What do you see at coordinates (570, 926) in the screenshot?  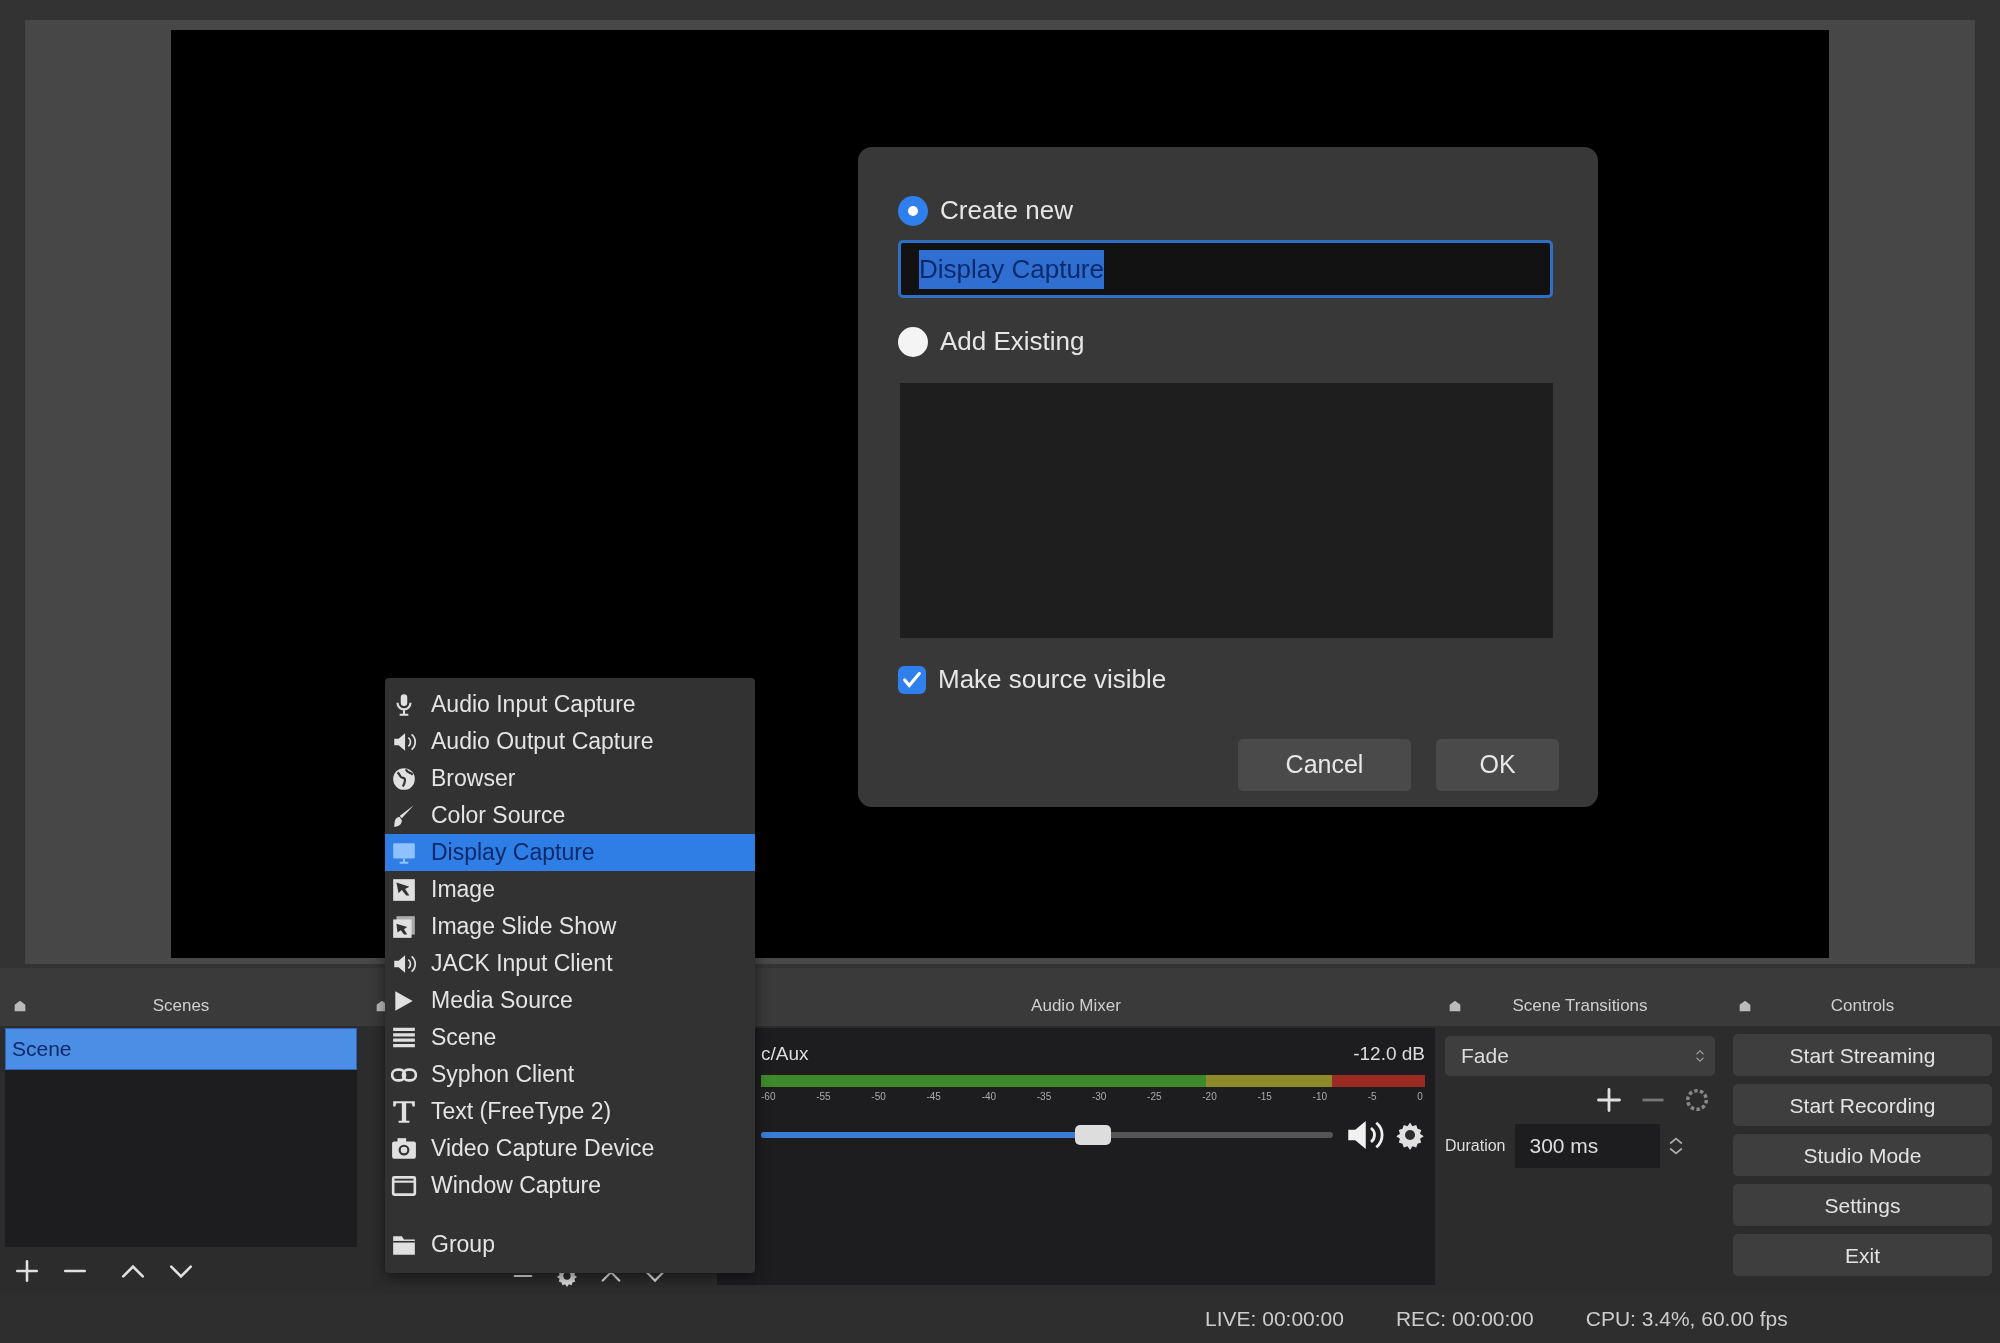 I see `menu-item: Image Slide Show` at bounding box center [570, 926].